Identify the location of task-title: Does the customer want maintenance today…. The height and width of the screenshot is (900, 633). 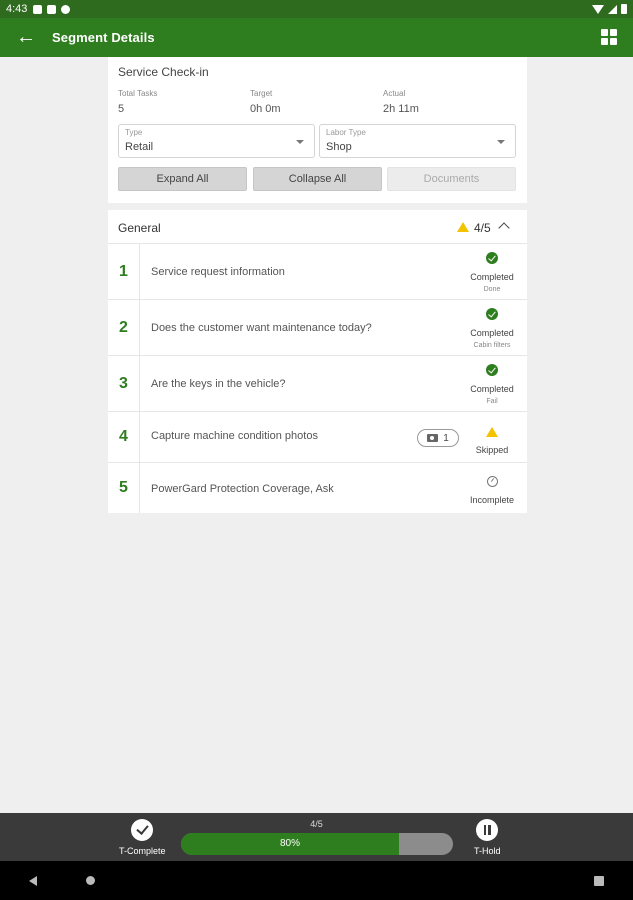
(261, 328).